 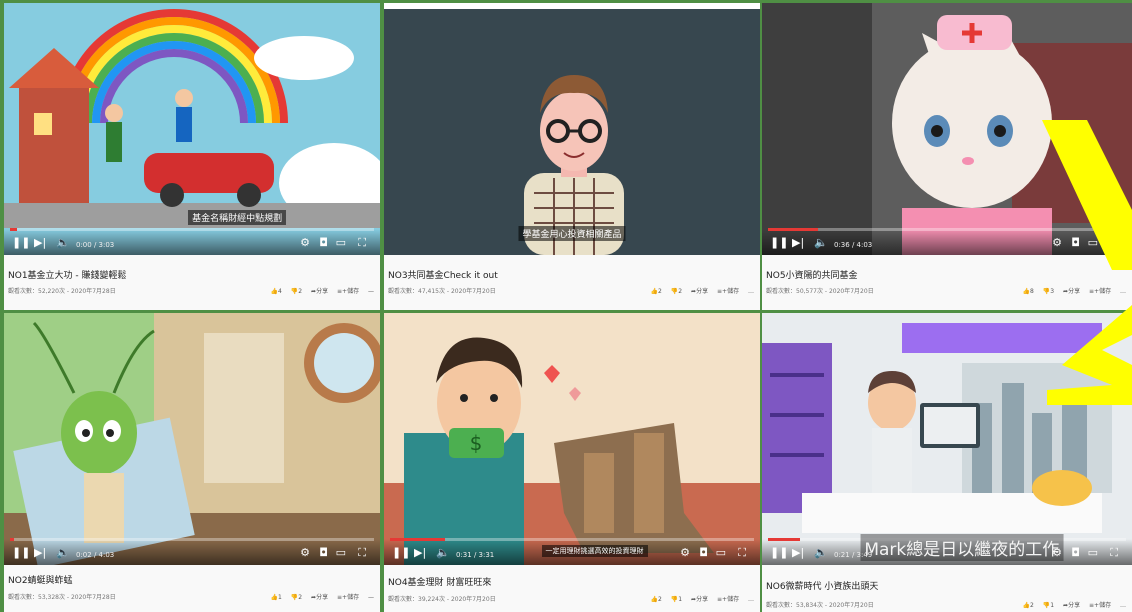 I want to click on video-title: NO4基金理財 財富旺旺來, so click(x=439, y=581).